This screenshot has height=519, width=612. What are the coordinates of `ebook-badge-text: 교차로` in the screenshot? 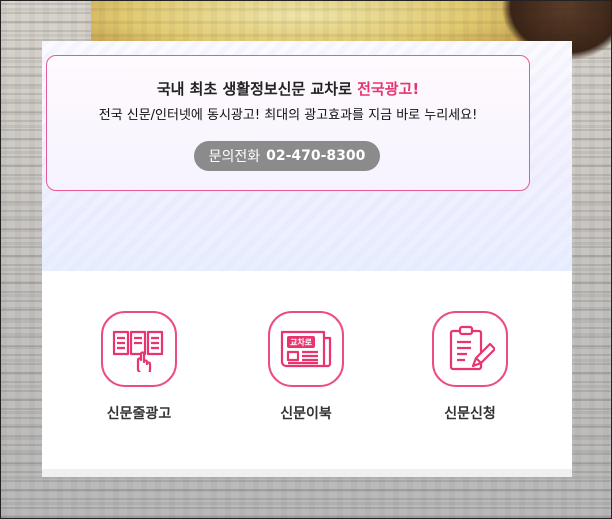 It's located at (301, 342).